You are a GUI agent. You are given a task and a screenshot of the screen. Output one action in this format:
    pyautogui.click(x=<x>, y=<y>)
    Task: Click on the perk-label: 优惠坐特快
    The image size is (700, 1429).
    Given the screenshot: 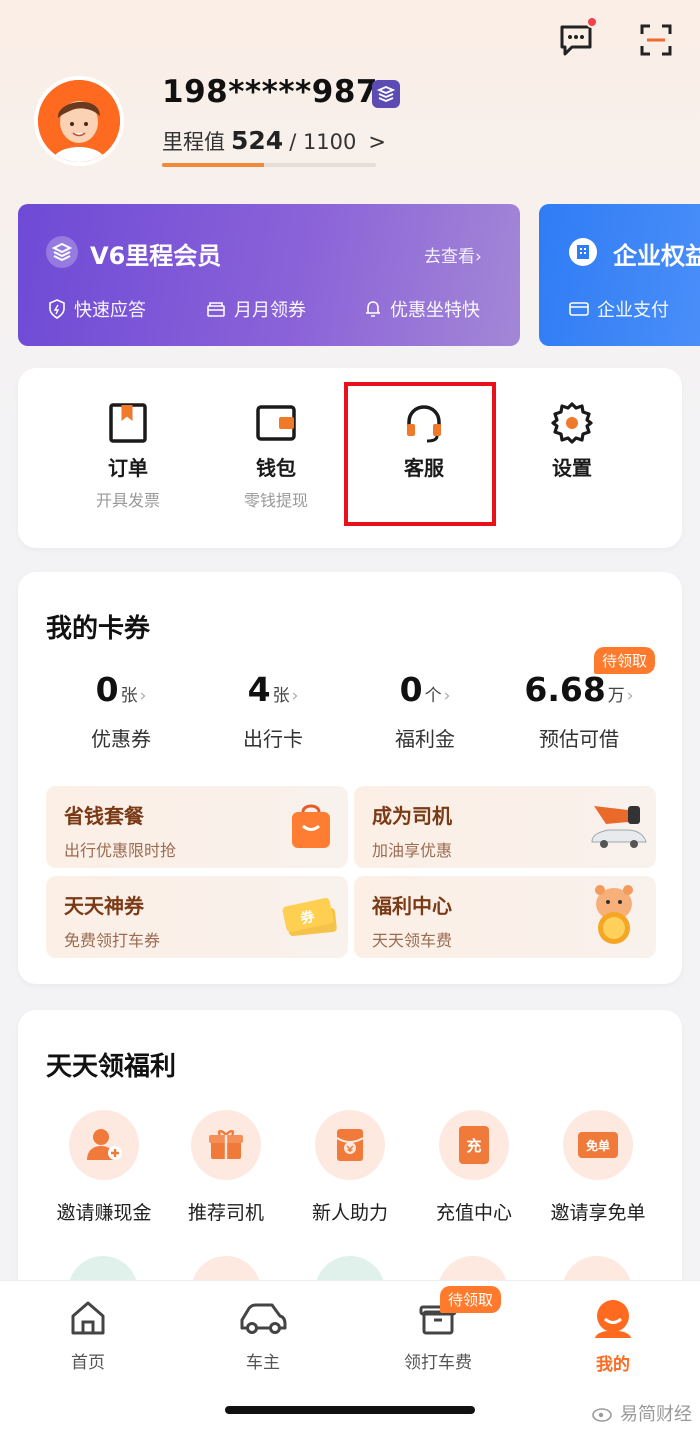 What is the action you would take?
    pyautogui.click(x=435, y=310)
    